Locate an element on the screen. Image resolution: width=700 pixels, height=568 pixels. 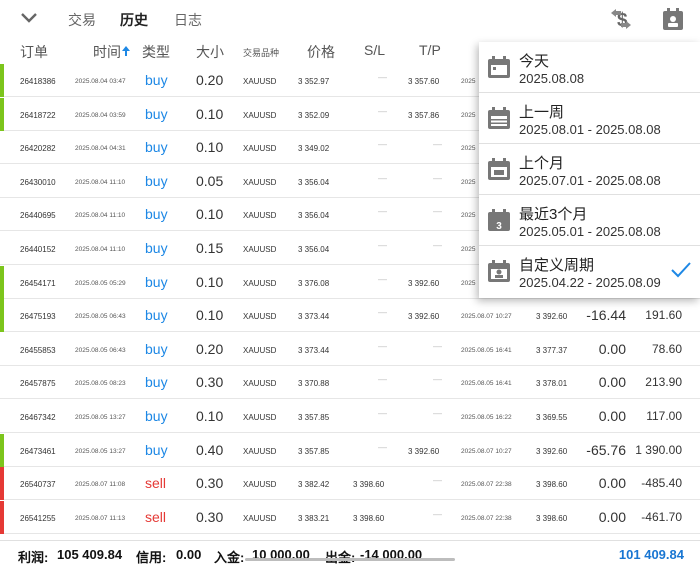
horizontal-scrollbar is located at coordinates (350, 559).